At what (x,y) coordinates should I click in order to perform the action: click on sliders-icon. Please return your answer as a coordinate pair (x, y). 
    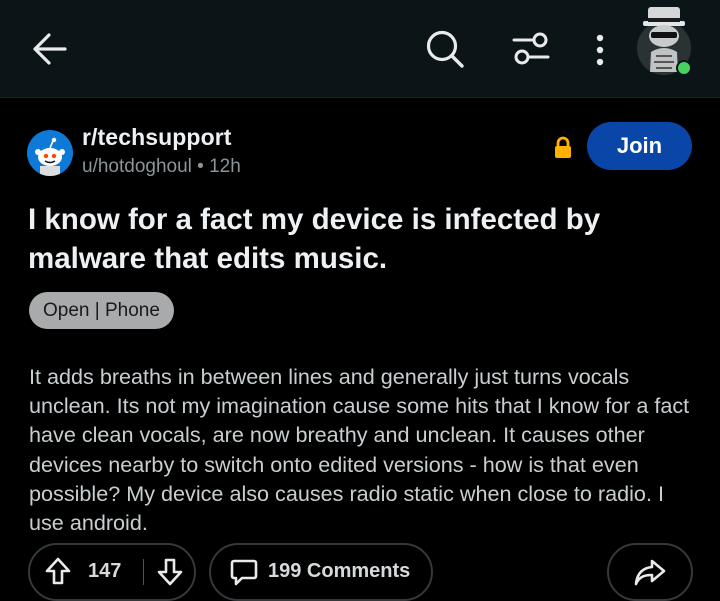
    Looking at the image, I should click on (531, 49).